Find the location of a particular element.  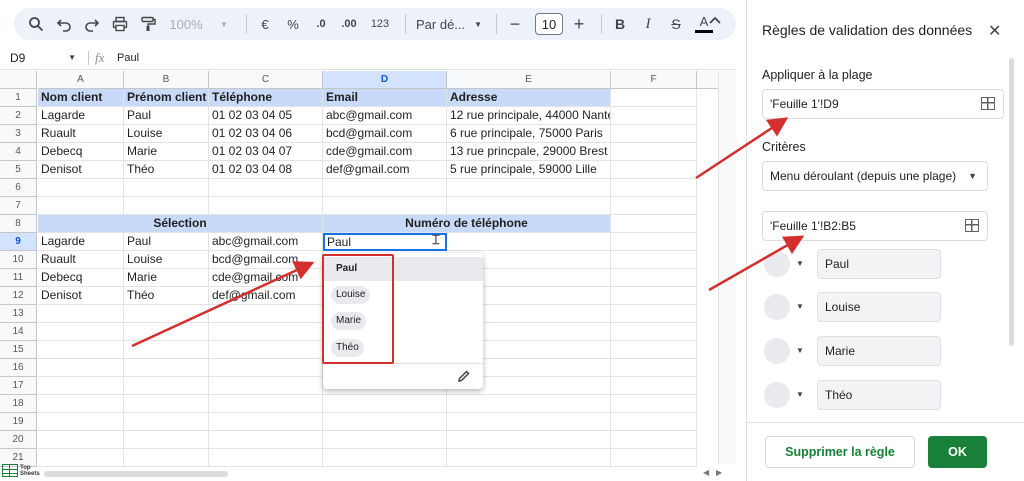

table-header-cell: Téléphone is located at coordinates (266, 98).